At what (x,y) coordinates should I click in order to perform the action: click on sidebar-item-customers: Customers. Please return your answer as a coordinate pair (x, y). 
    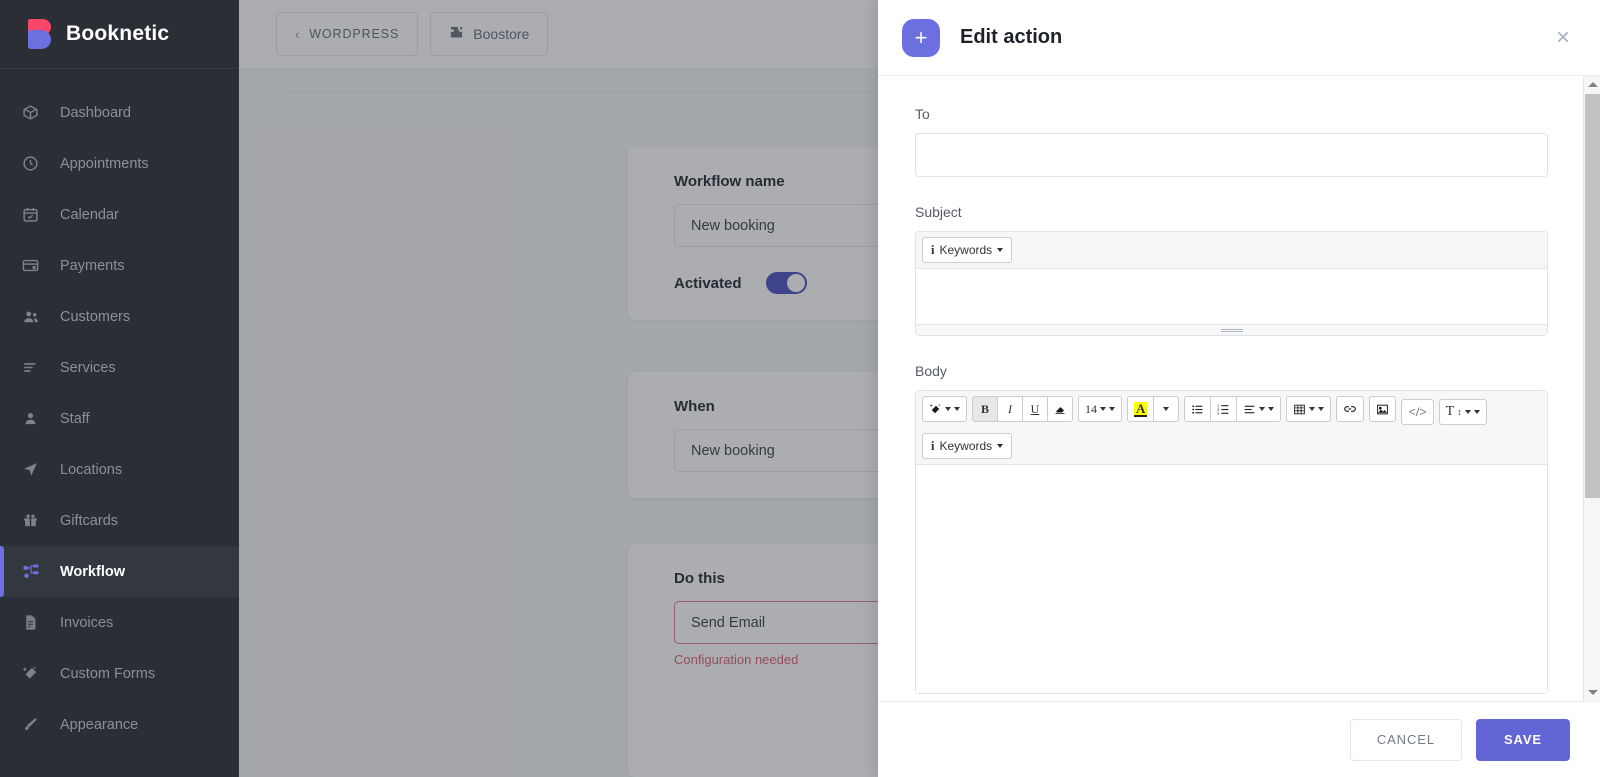
    Looking at the image, I should click on (119, 316).